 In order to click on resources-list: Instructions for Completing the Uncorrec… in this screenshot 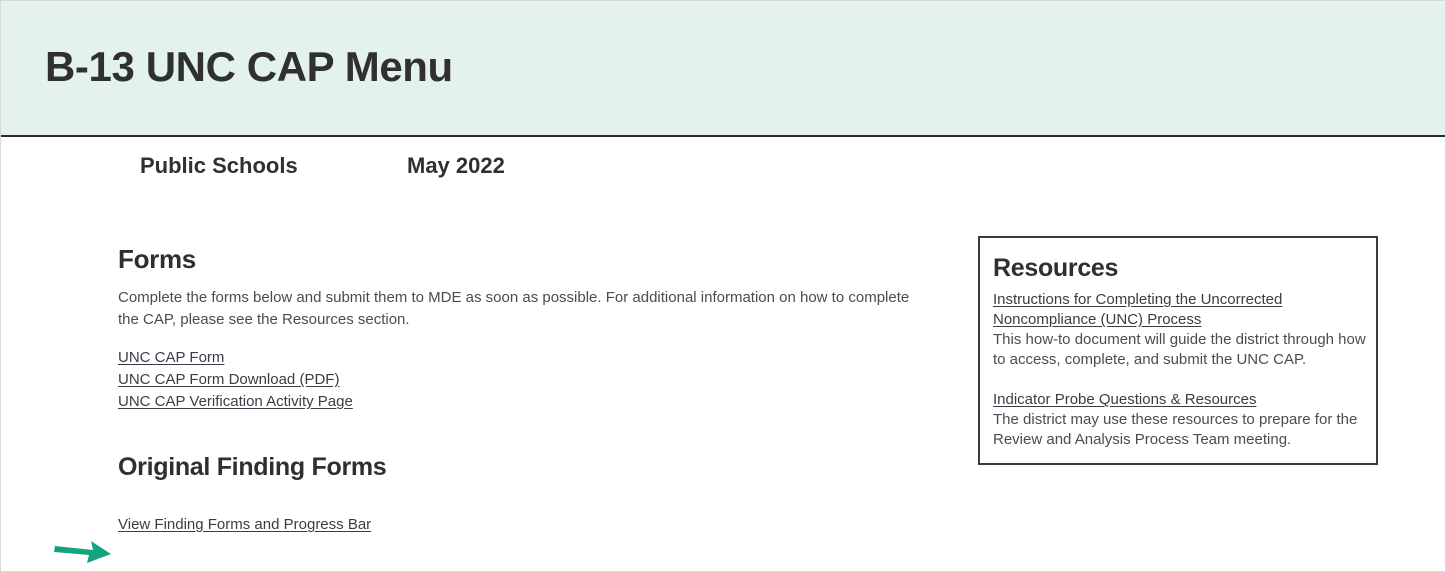, I will do `click(1183, 370)`.